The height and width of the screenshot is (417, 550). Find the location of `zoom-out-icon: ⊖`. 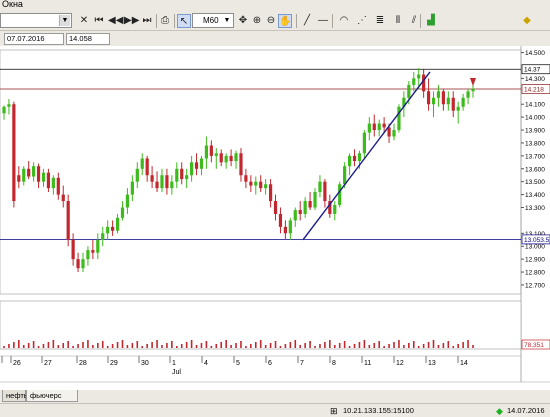

zoom-out-icon: ⊖ is located at coordinates (271, 21).